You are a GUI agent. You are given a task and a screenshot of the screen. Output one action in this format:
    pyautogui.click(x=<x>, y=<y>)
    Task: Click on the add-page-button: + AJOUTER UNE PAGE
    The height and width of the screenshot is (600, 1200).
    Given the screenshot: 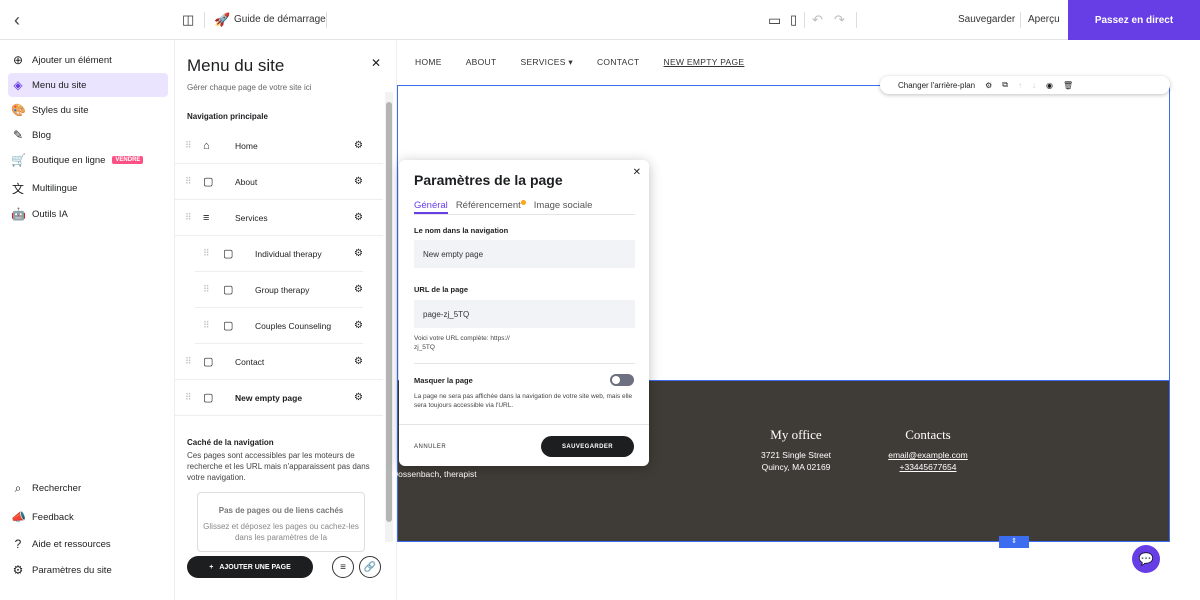 What is the action you would take?
    pyautogui.click(x=250, y=567)
    